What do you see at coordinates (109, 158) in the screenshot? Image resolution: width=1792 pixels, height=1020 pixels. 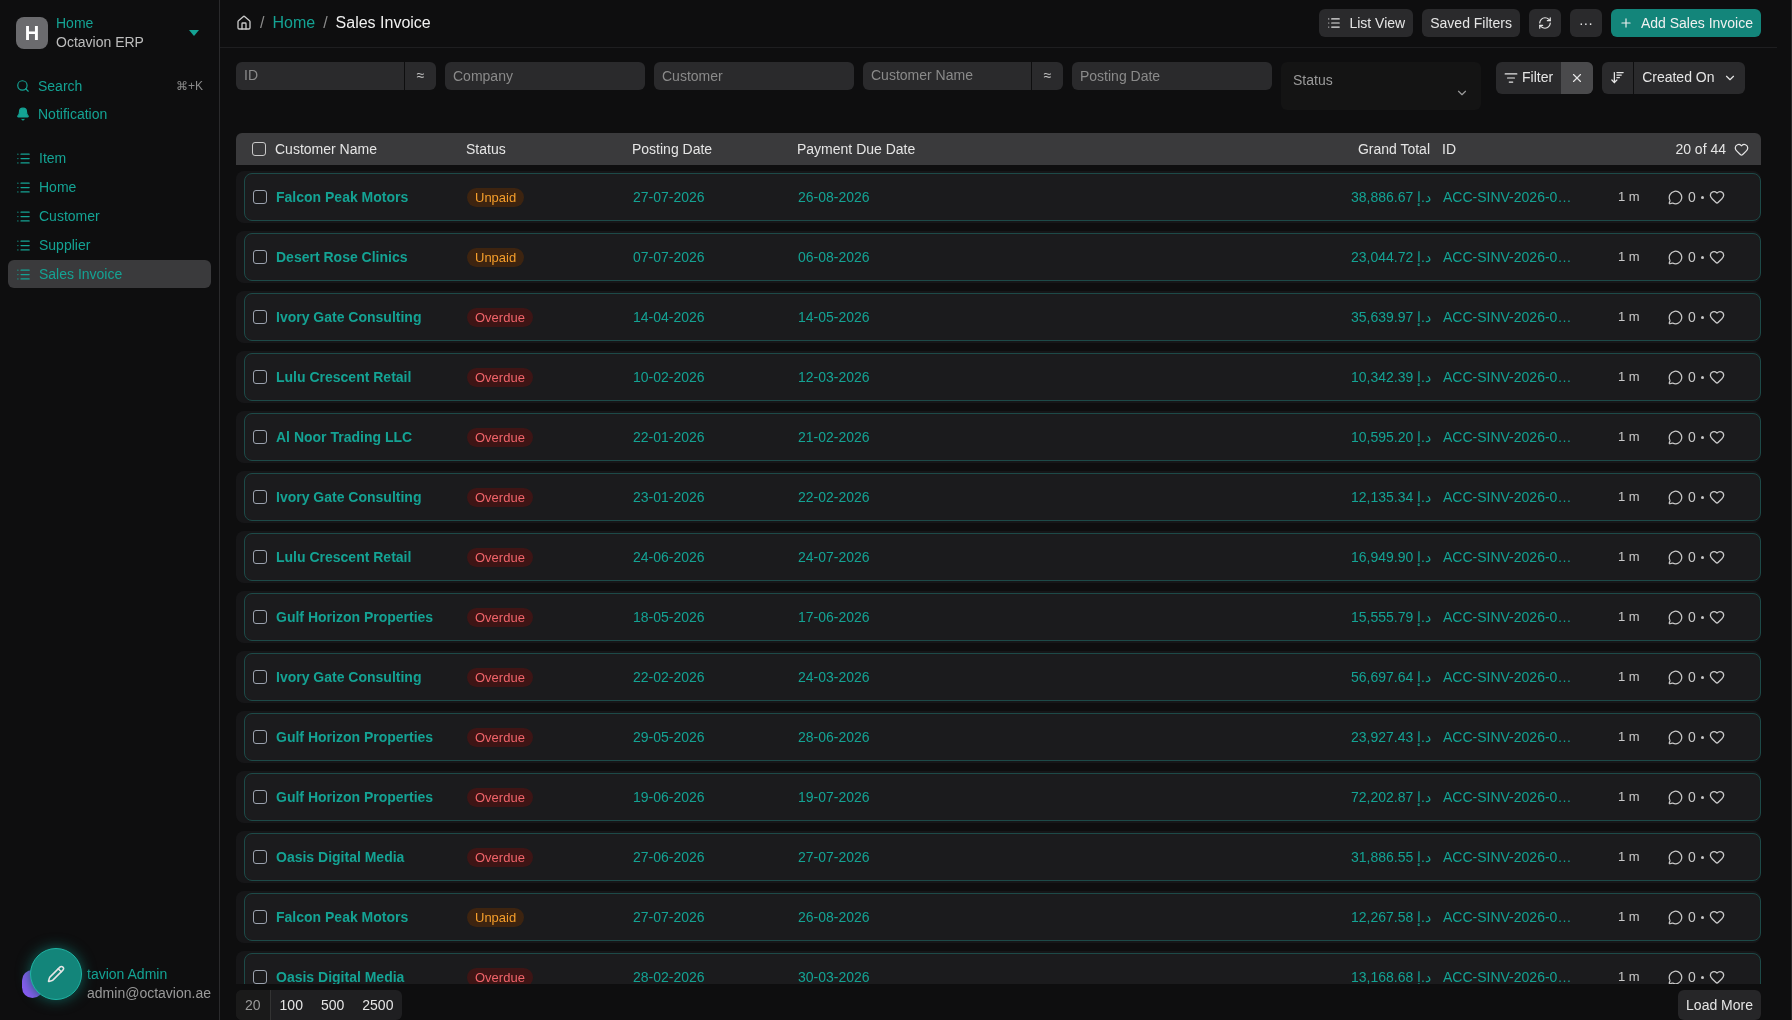 I see `sidebar-item: Item` at bounding box center [109, 158].